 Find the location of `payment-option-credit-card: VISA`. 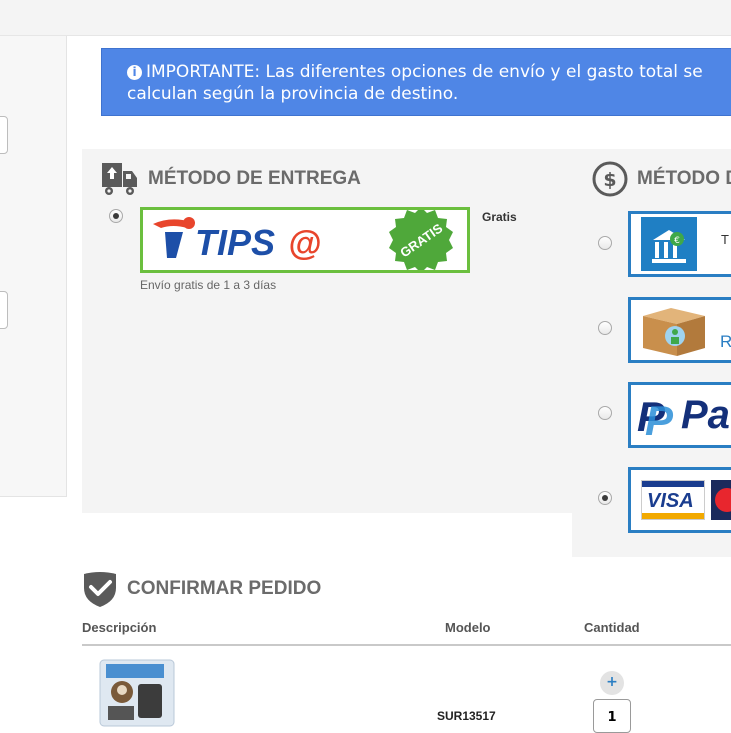

payment-option-credit-card: VISA is located at coordinates (679, 500).